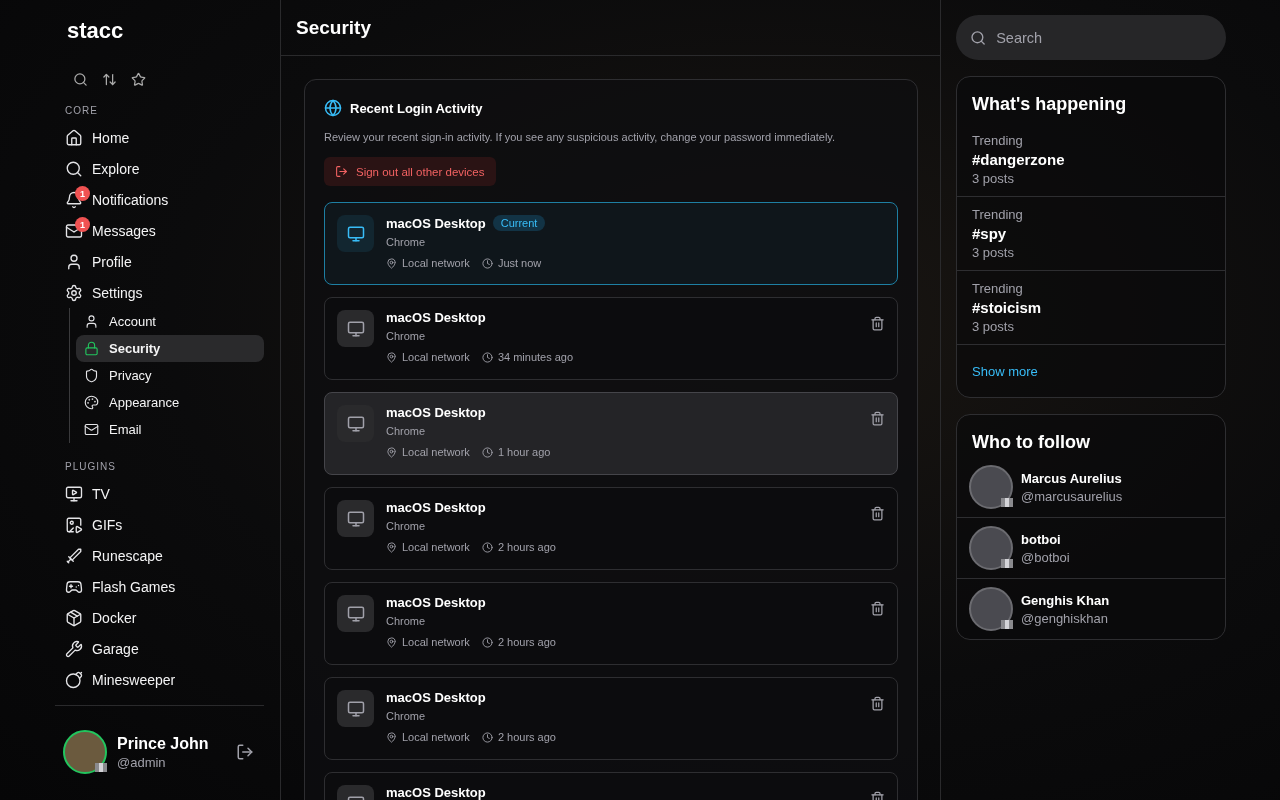 The height and width of the screenshot is (800, 1280). I want to click on avatar, so click(85, 752).